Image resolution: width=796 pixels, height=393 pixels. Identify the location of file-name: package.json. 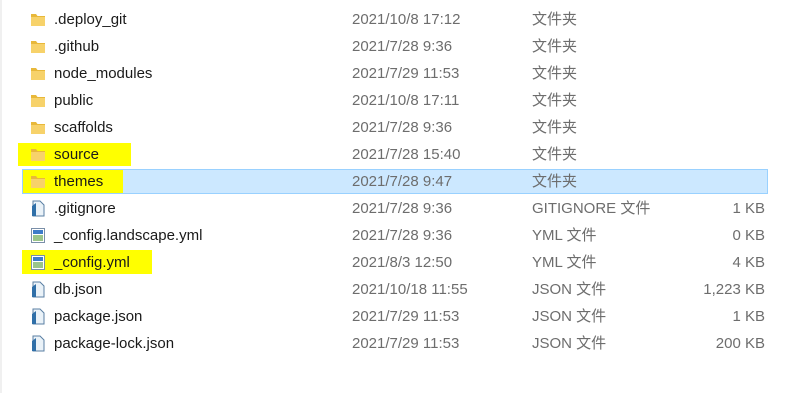
(98, 316).